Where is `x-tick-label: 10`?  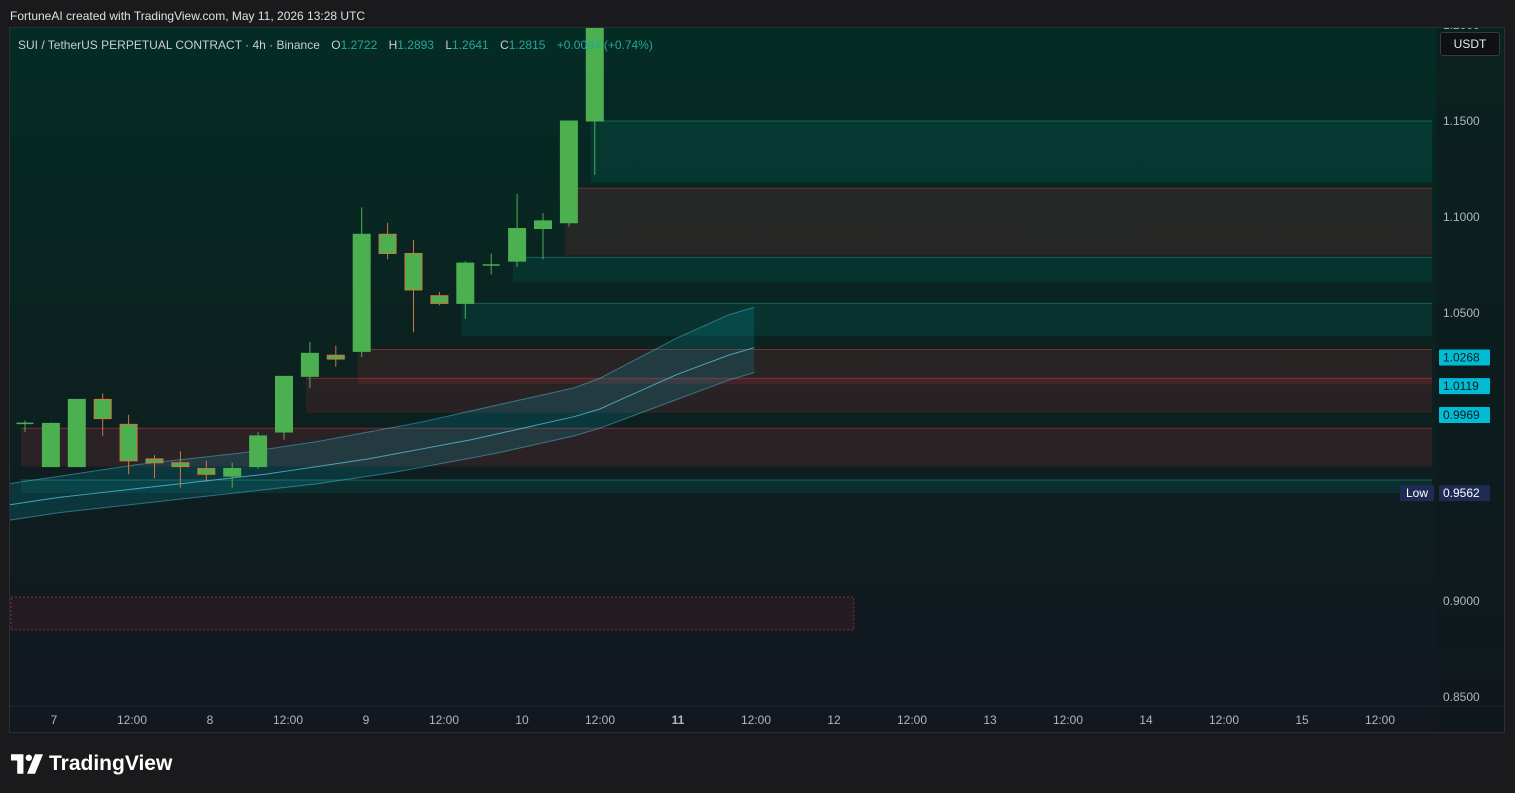 x-tick-label: 10 is located at coordinates (522, 720).